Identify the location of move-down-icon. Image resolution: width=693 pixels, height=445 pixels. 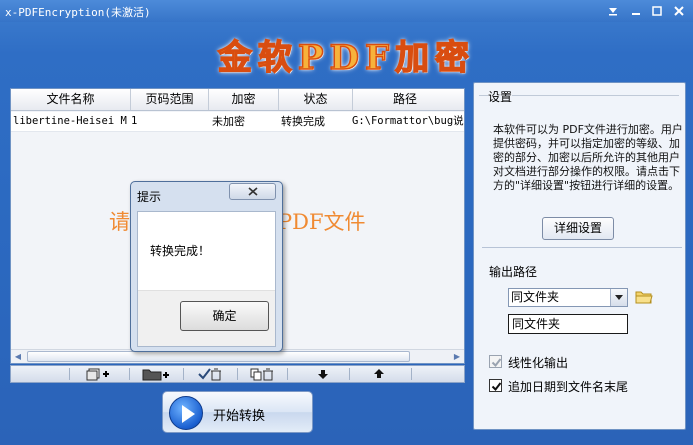
(323, 374).